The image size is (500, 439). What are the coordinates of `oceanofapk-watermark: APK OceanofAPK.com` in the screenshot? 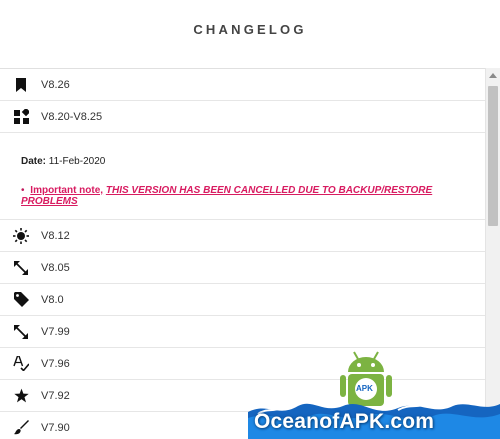 It's located at (374, 393).